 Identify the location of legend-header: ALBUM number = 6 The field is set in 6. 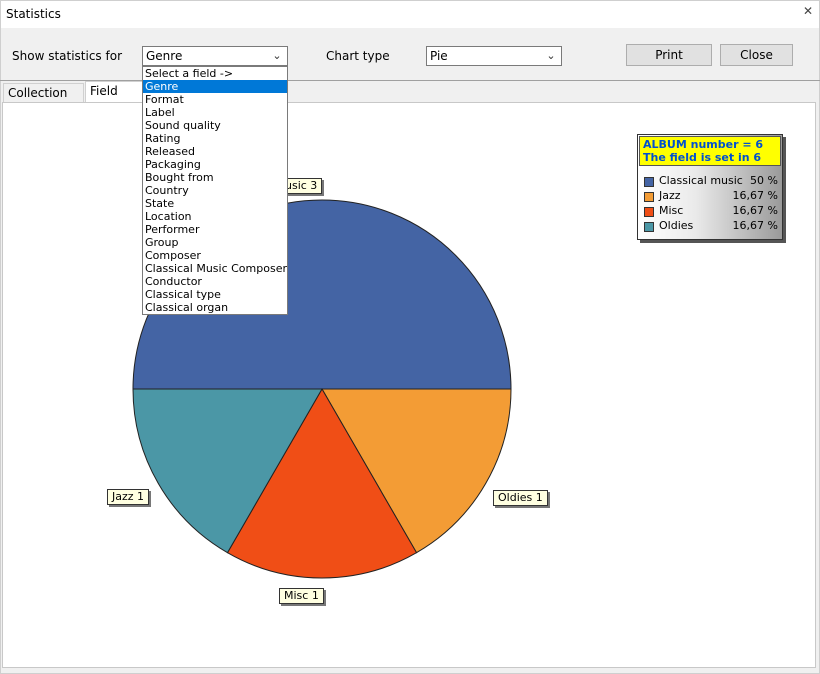
(710, 151).